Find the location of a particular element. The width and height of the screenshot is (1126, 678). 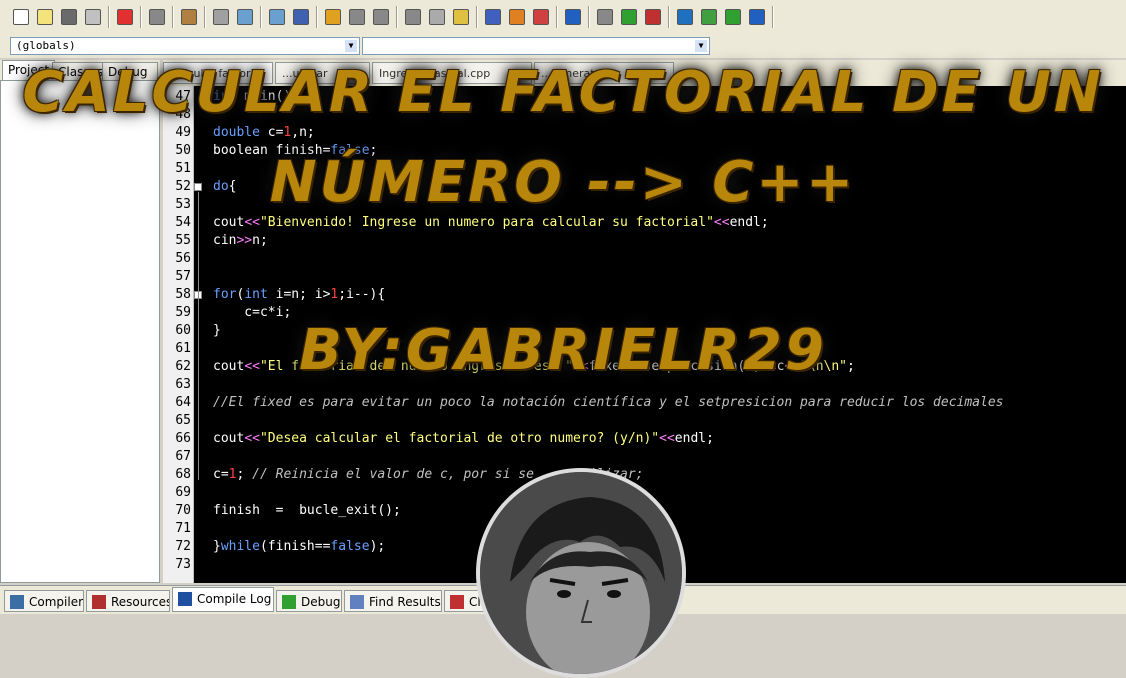

code-line: 65 is located at coordinates (644, 421).